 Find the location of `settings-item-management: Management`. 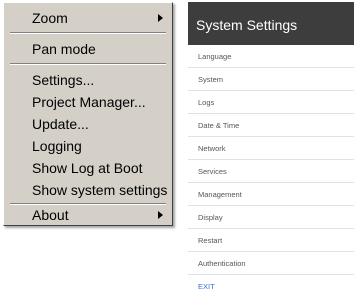

settings-item-management: Management is located at coordinates (271, 195).